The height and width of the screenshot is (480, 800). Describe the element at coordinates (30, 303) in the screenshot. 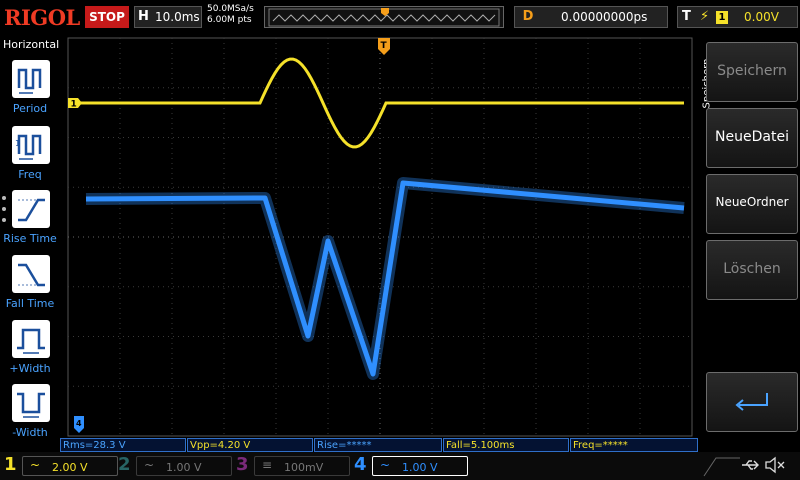

I see `measure-fall-time-label: Fall Time` at that location.